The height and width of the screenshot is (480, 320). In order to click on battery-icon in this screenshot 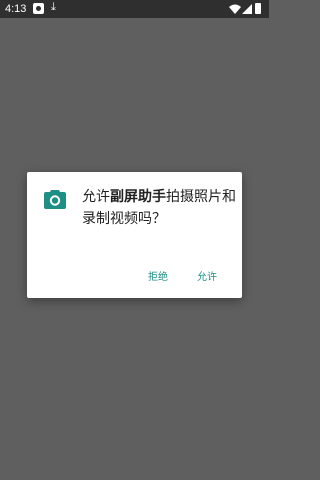, I will do `click(258, 8)`.